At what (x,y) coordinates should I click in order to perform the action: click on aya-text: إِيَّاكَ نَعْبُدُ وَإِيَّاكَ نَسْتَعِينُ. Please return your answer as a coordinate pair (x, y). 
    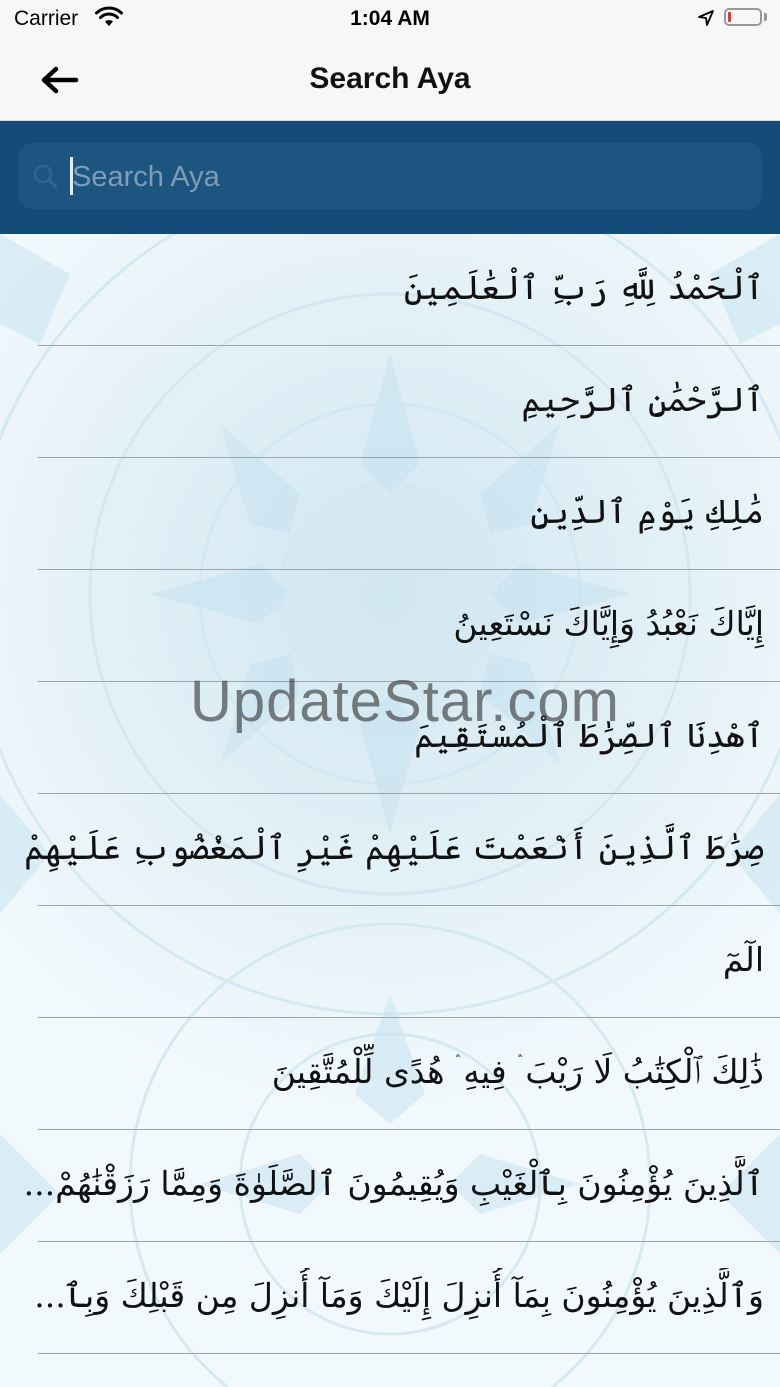
    Looking at the image, I should click on (608, 623).